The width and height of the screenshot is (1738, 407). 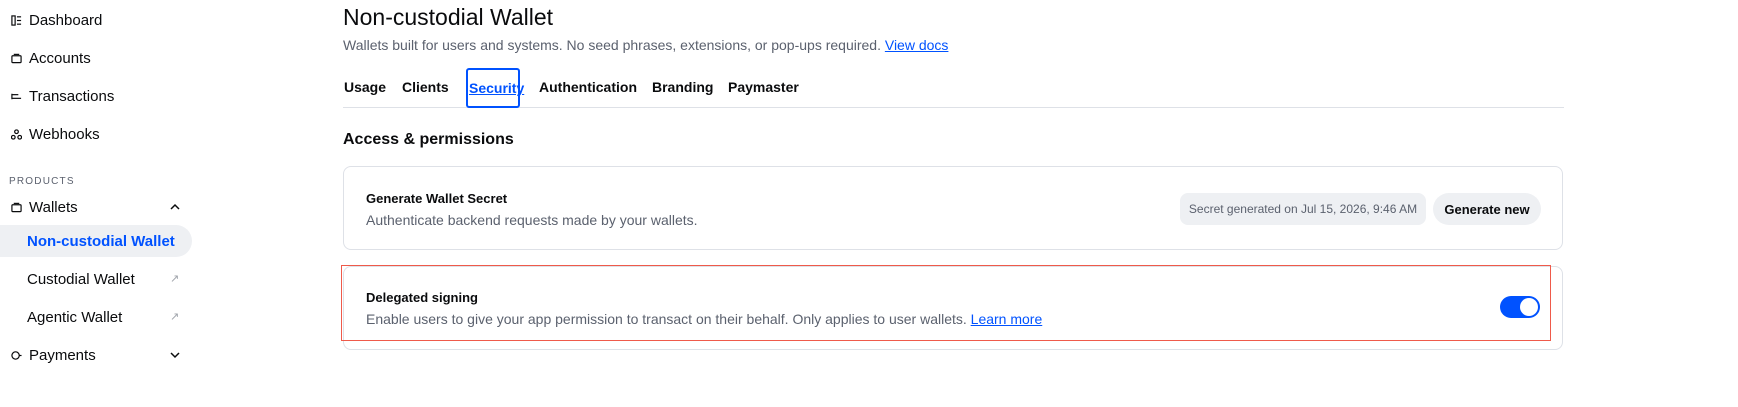 I want to click on page-title: Non-custodial Wallet, so click(x=448, y=17).